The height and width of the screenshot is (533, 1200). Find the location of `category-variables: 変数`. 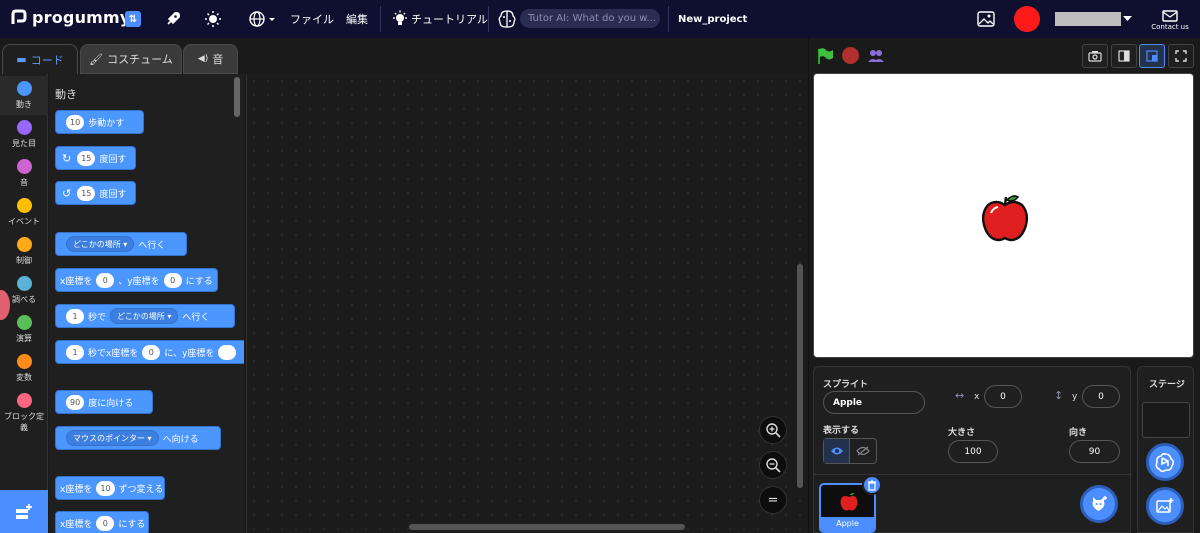

category-variables: 変数 is located at coordinates (24, 368).